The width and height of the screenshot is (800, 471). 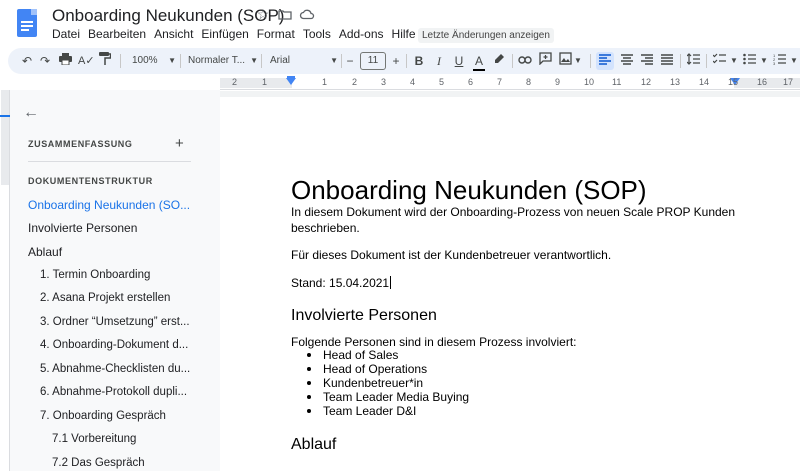 What do you see at coordinates (459, 61) in the screenshot?
I see `underline-icon: U` at bounding box center [459, 61].